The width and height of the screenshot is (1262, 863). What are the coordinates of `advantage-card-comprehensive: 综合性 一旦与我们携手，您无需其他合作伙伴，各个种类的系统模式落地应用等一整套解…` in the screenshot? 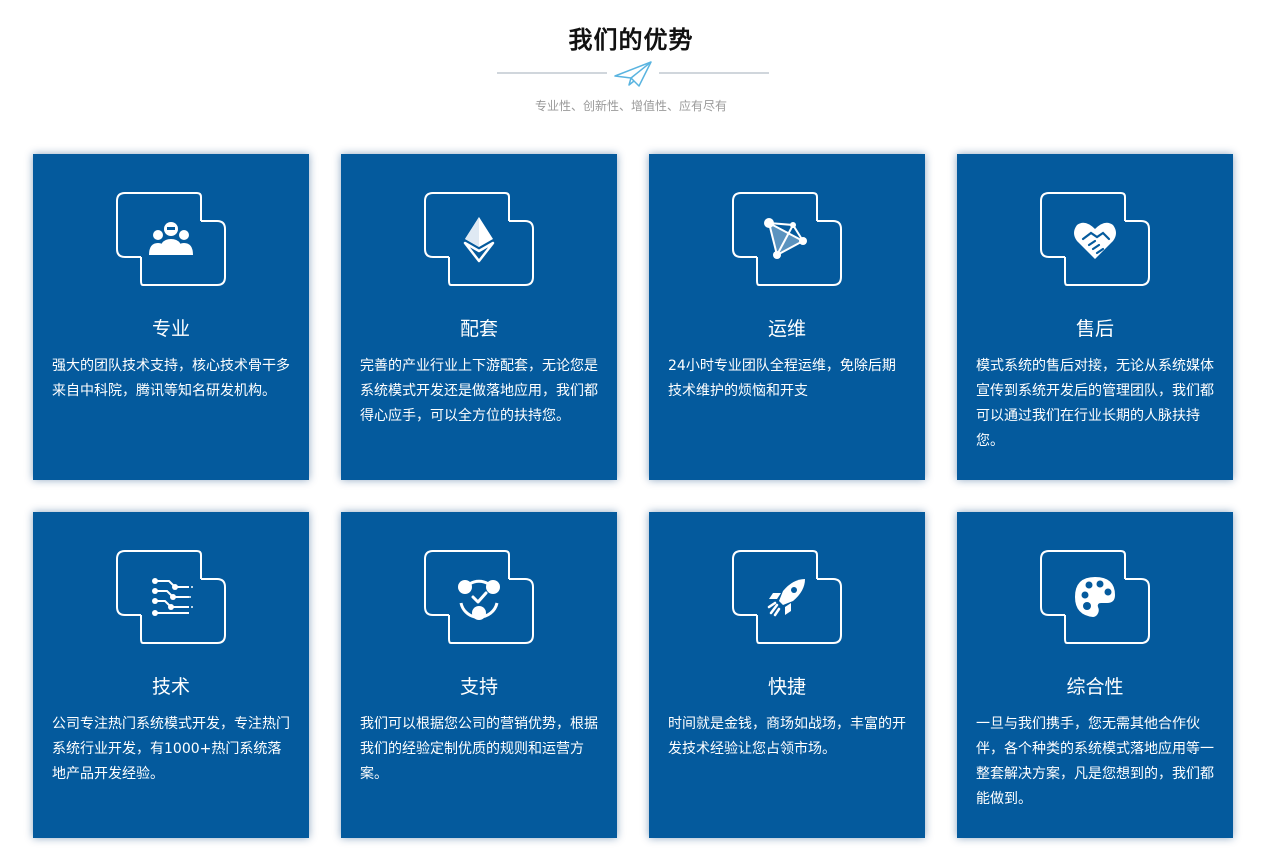 It's located at (1095, 675).